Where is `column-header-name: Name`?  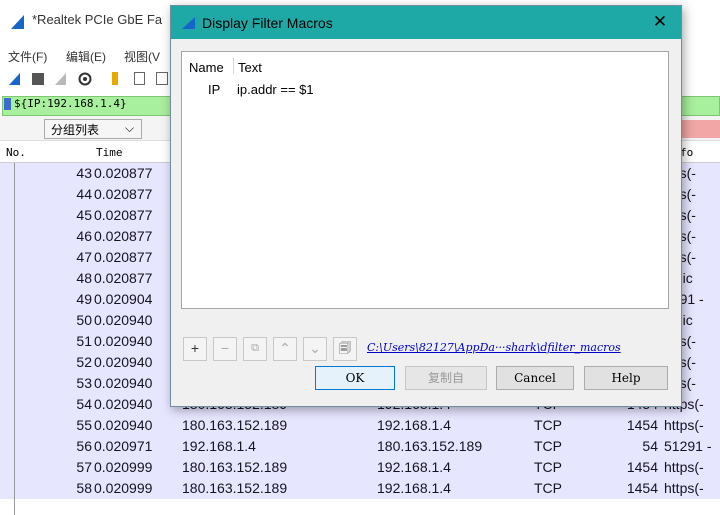
column-header-name: Name is located at coordinates (206, 67).